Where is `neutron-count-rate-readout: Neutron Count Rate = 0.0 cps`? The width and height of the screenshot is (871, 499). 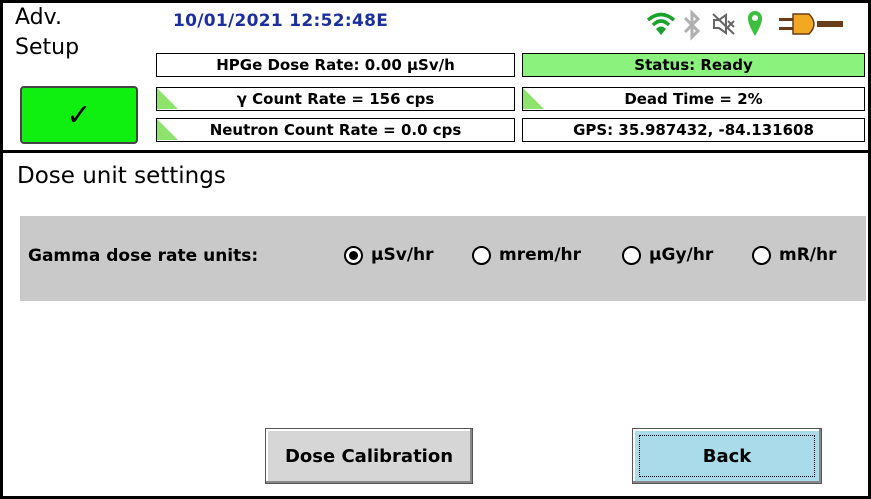
neutron-count-rate-readout: Neutron Count Rate = 0.0 cps is located at coordinates (335, 130).